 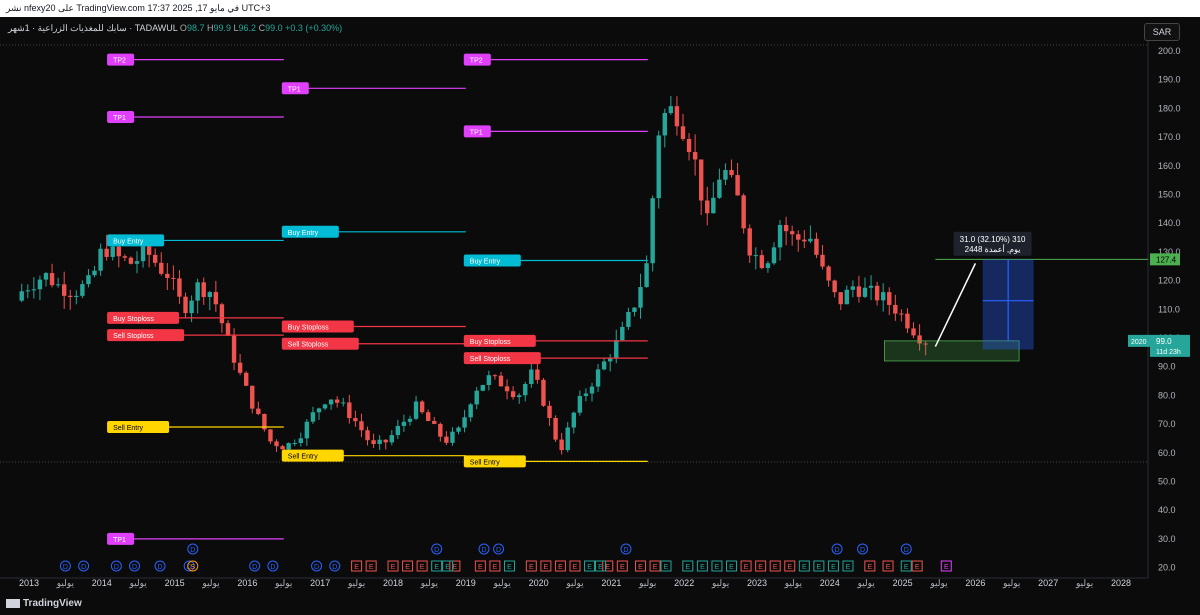 What do you see at coordinates (1169, 108) in the screenshot?
I see `y-tick-label: 180.0` at bounding box center [1169, 108].